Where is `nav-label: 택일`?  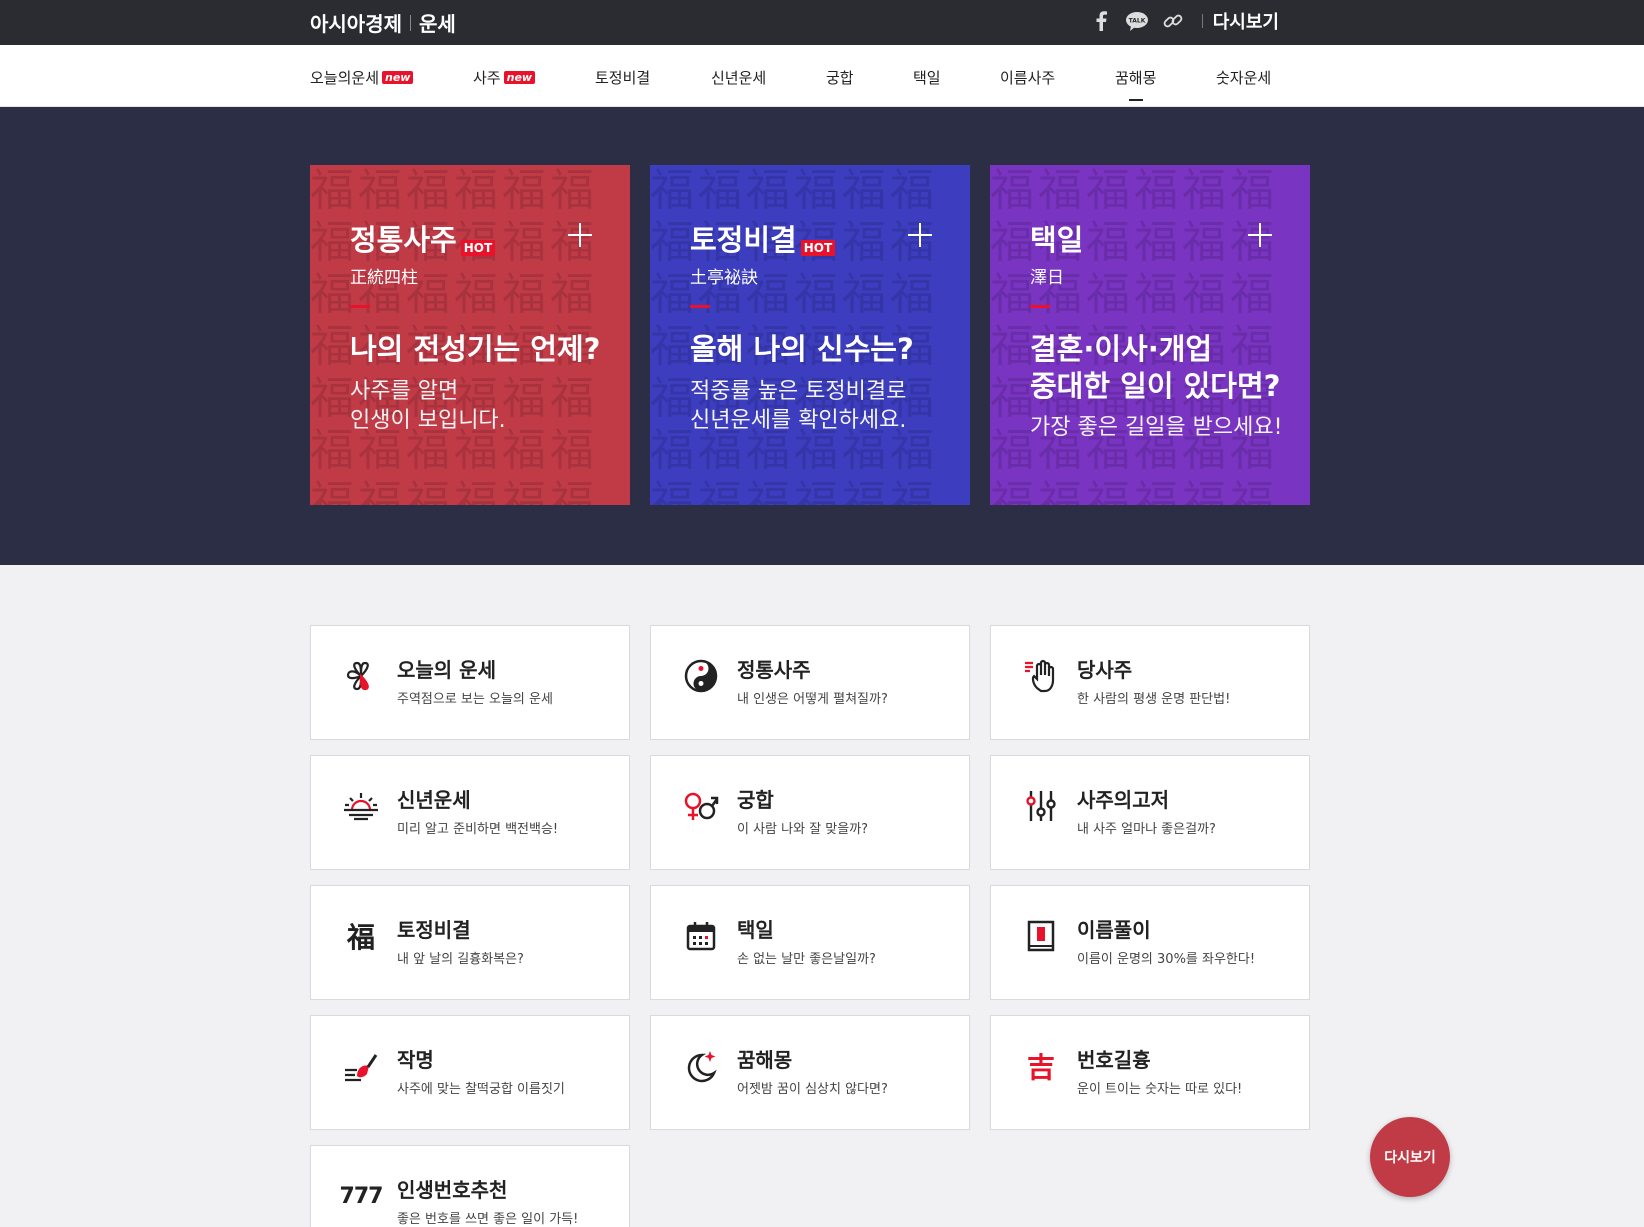 nav-label: 택일 is located at coordinates (927, 78).